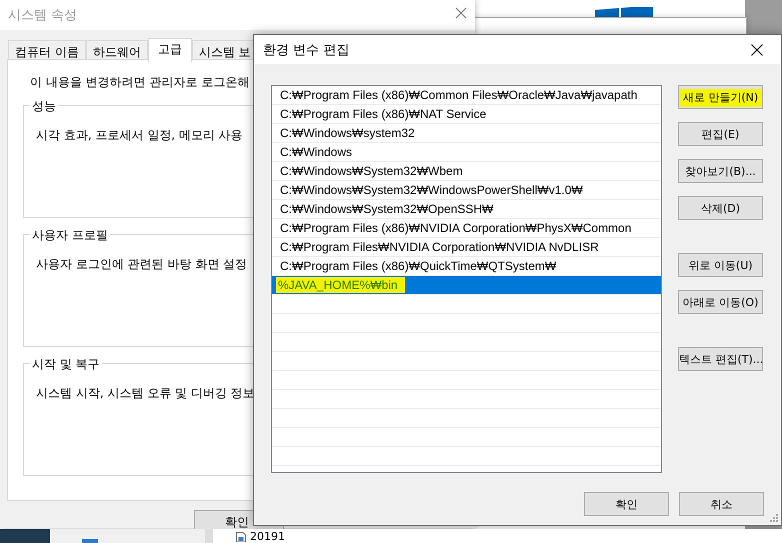  What do you see at coordinates (66, 364) in the screenshot?
I see `group-title: 시작 및 복구` at bounding box center [66, 364].